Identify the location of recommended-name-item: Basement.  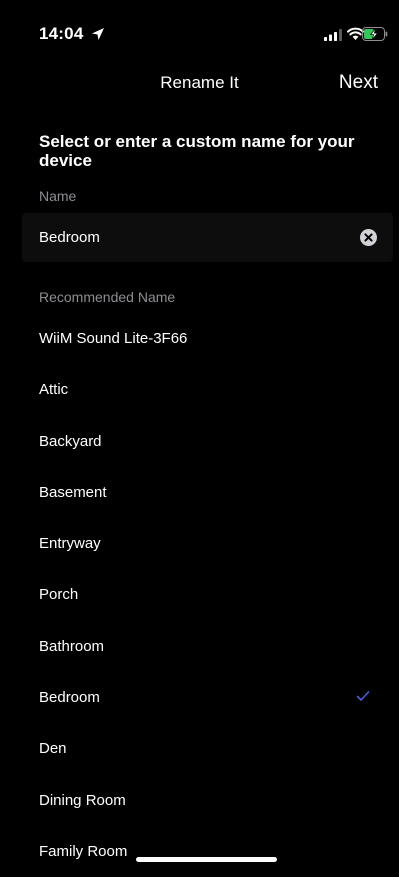
(199, 492).